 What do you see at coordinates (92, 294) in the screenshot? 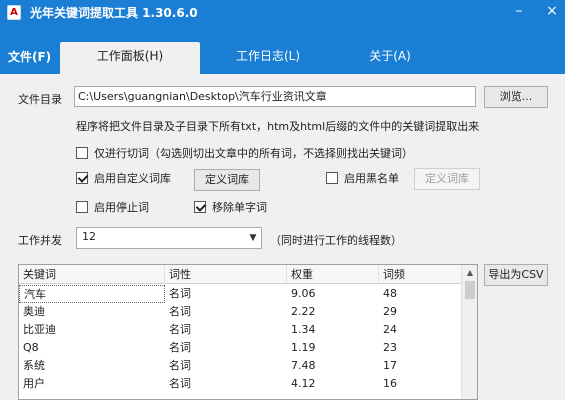
I see `cell-keyword: 汽车` at bounding box center [92, 294].